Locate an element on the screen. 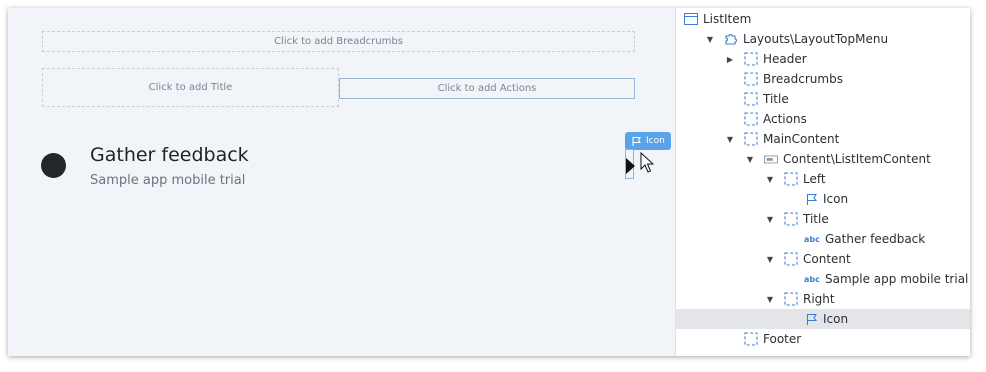 The width and height of the screenshot is (986, 372). title-placeholder-text: Click to add Title is located at coordinates (190, 87).